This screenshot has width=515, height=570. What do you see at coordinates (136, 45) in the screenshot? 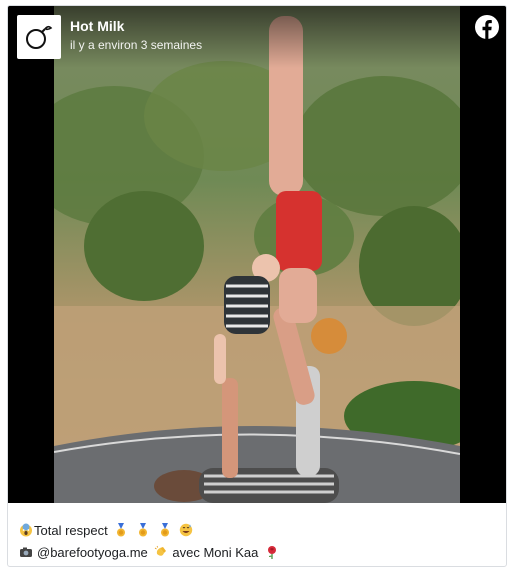
I see `post-timestamp: il y a environ 3 semaines` at bounding box center [136, 45].